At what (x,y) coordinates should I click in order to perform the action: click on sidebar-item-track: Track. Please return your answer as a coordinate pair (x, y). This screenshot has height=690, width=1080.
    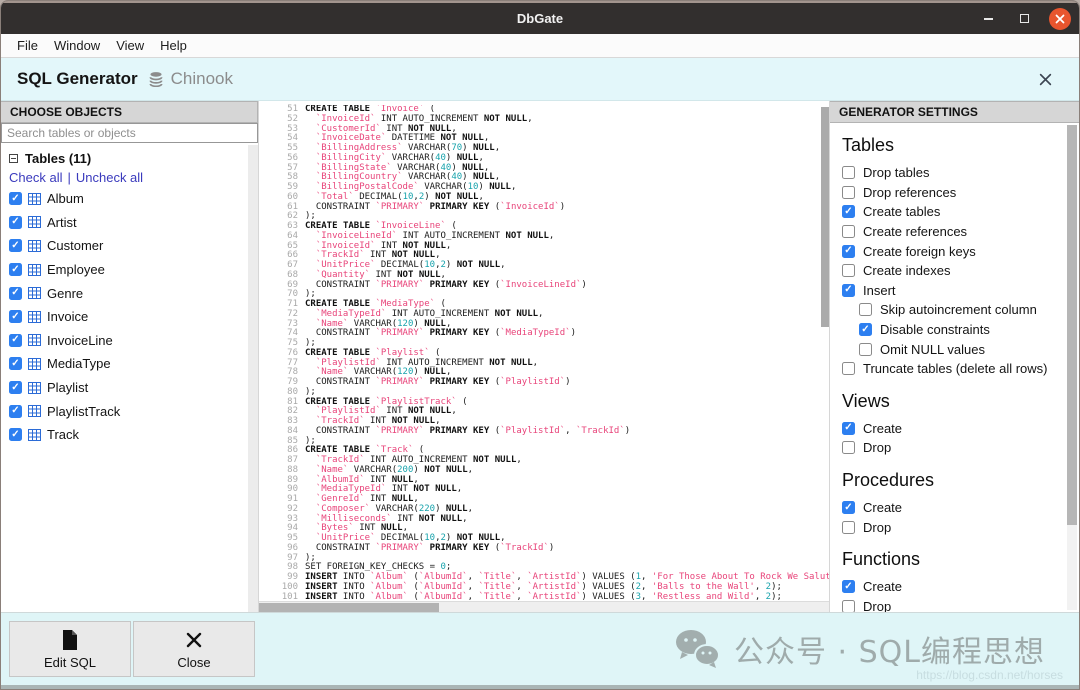
    Looking at the image, I should click on (133, 435).